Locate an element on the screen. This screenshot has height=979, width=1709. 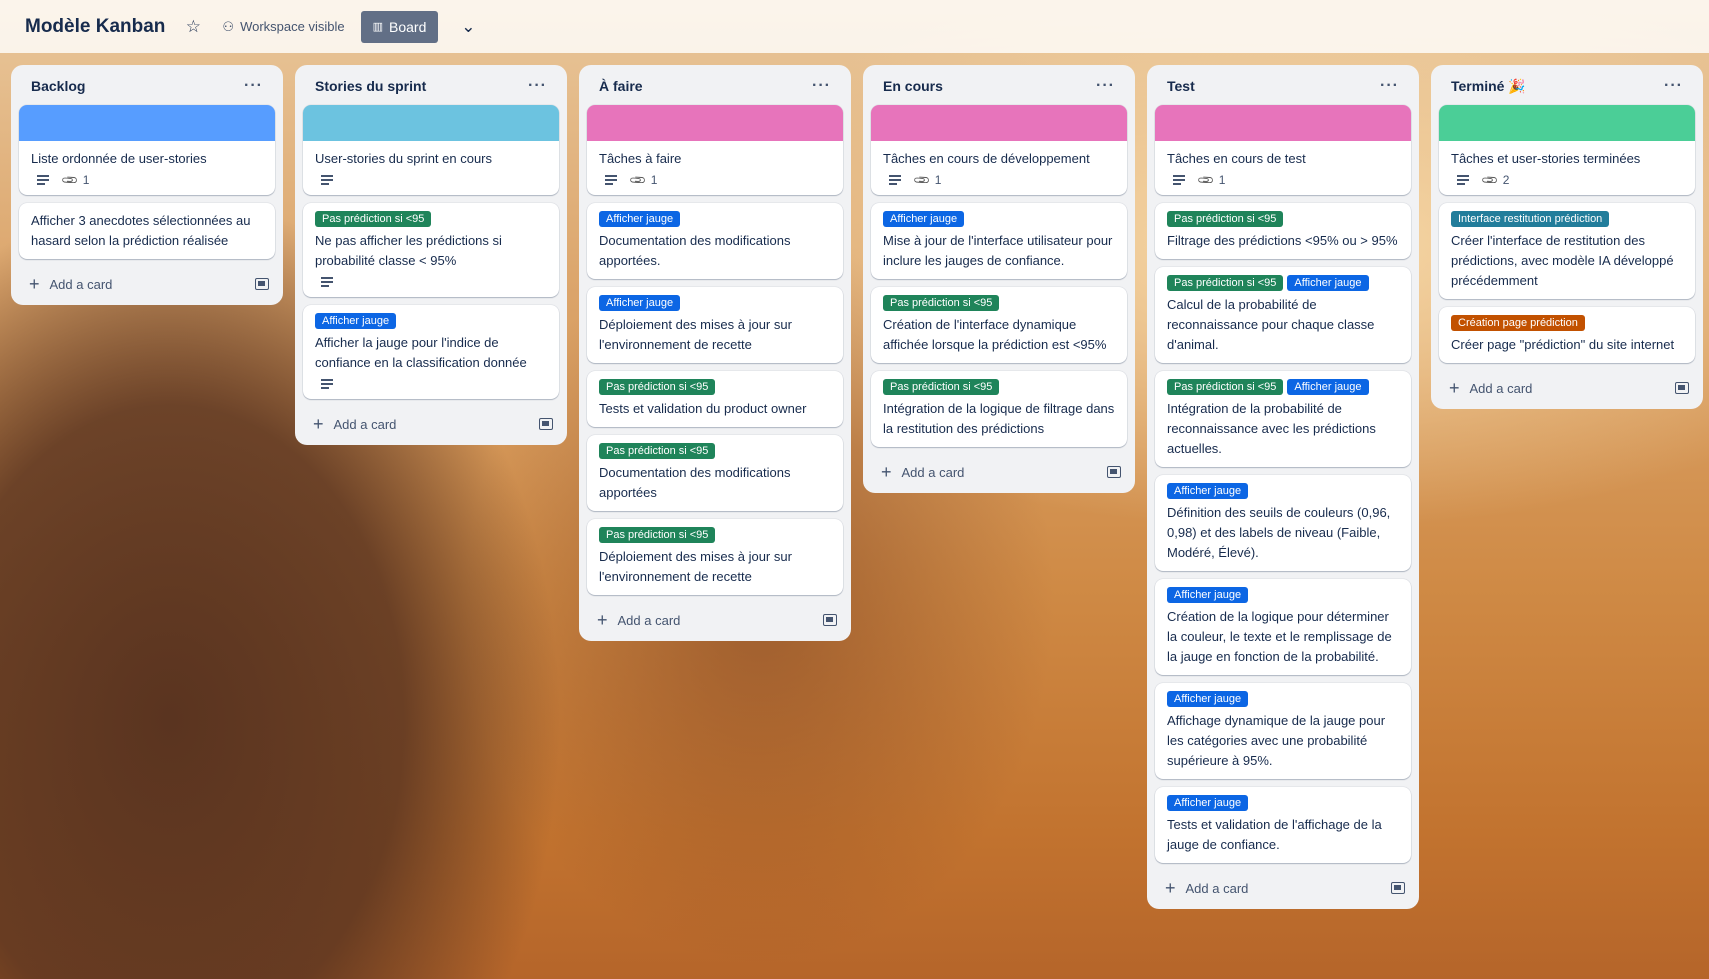
attachment-count: 2 is located at coordinates (1506, 180).